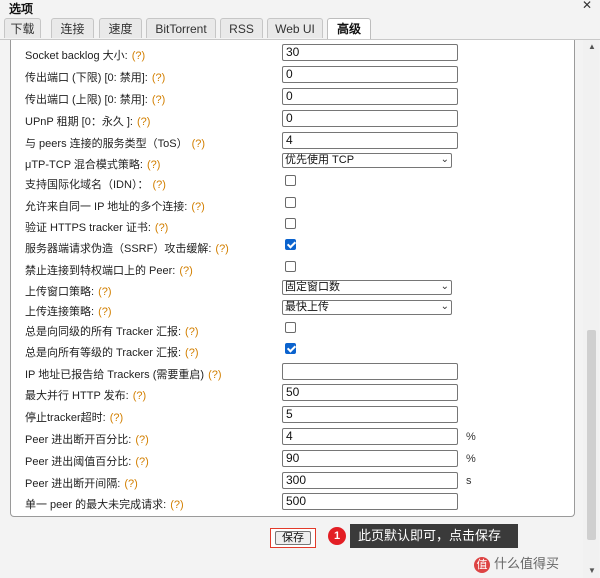 This screenshot has height=578, width=600. I want to click on step-badge: 1, so click(337, 536).